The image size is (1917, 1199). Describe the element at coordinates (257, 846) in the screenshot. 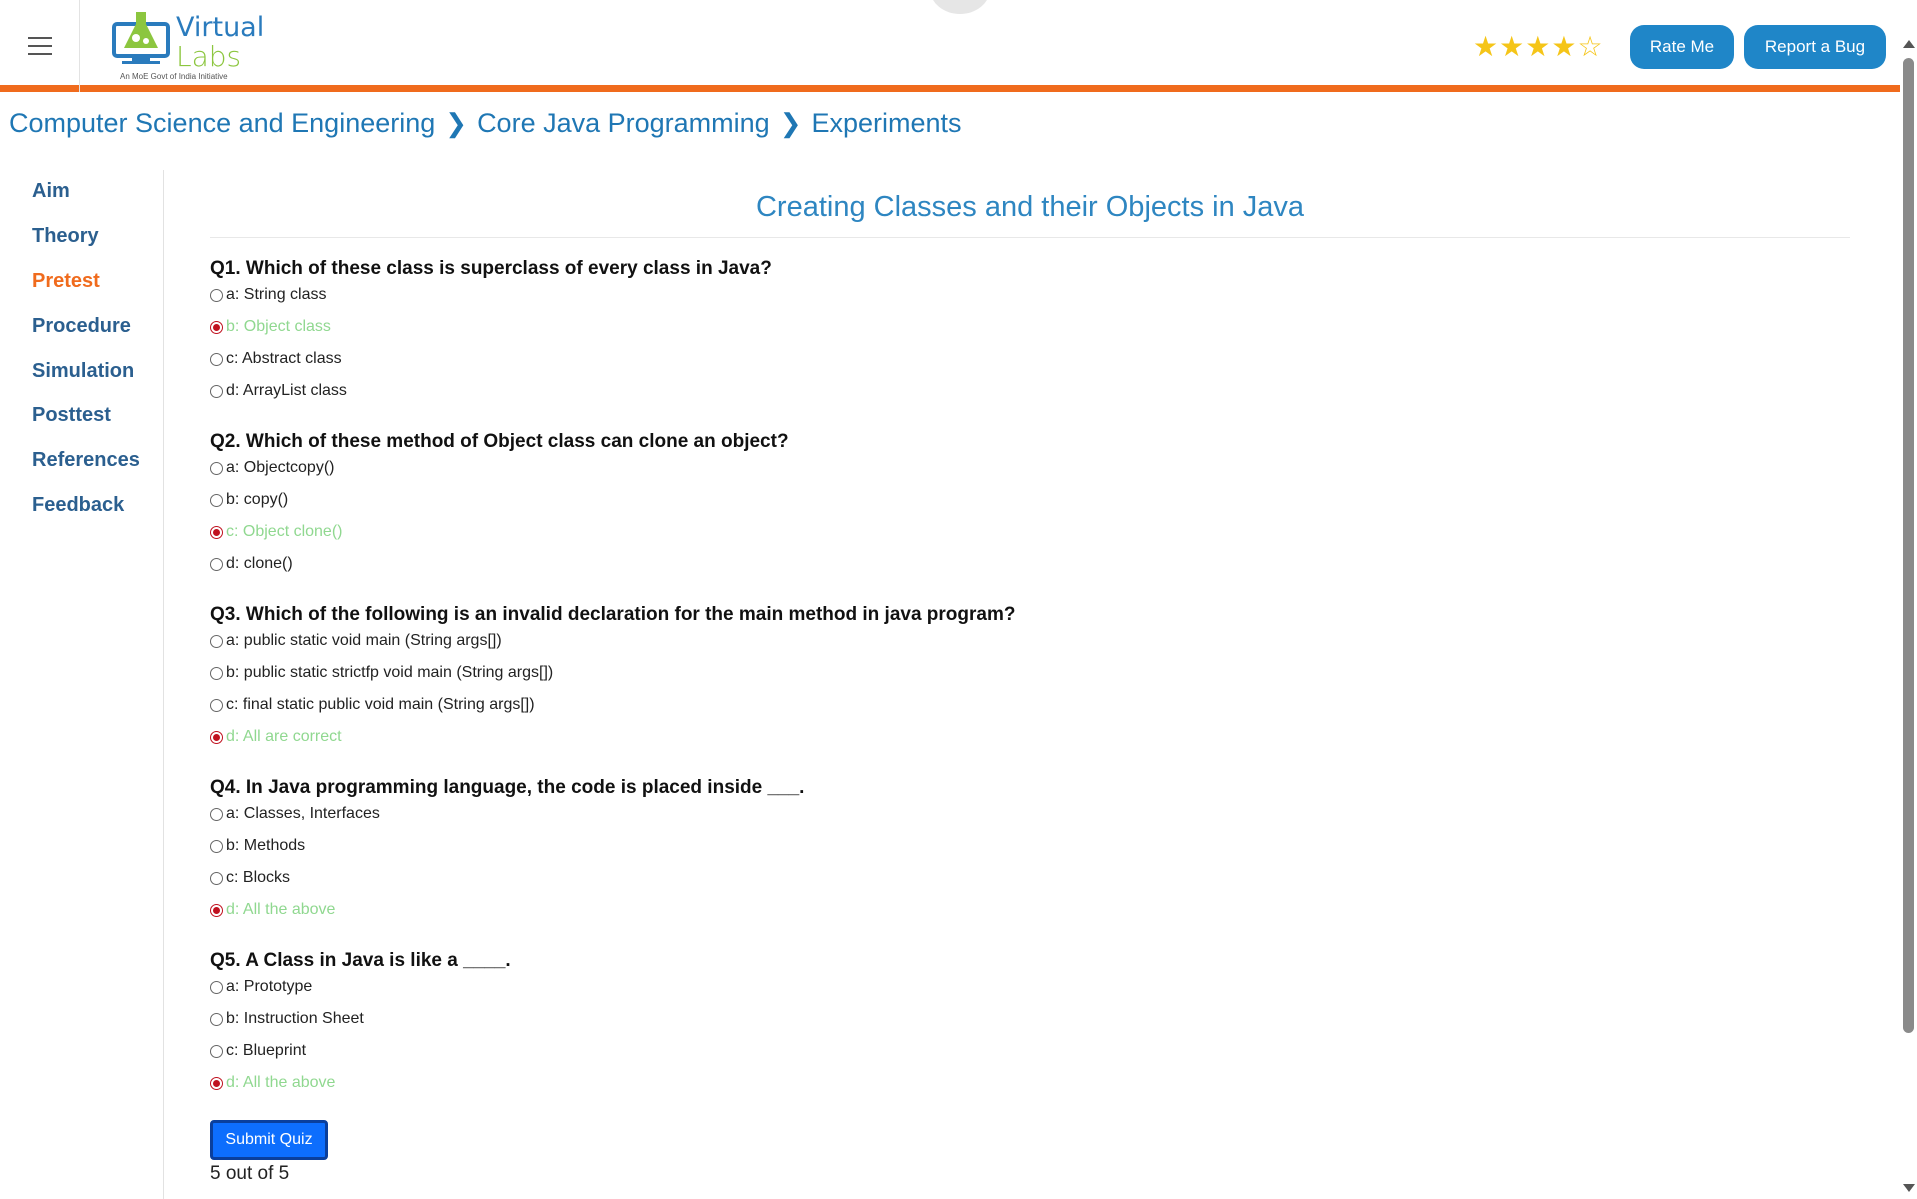

I see `q4-option-b: b: Methods` at that location.